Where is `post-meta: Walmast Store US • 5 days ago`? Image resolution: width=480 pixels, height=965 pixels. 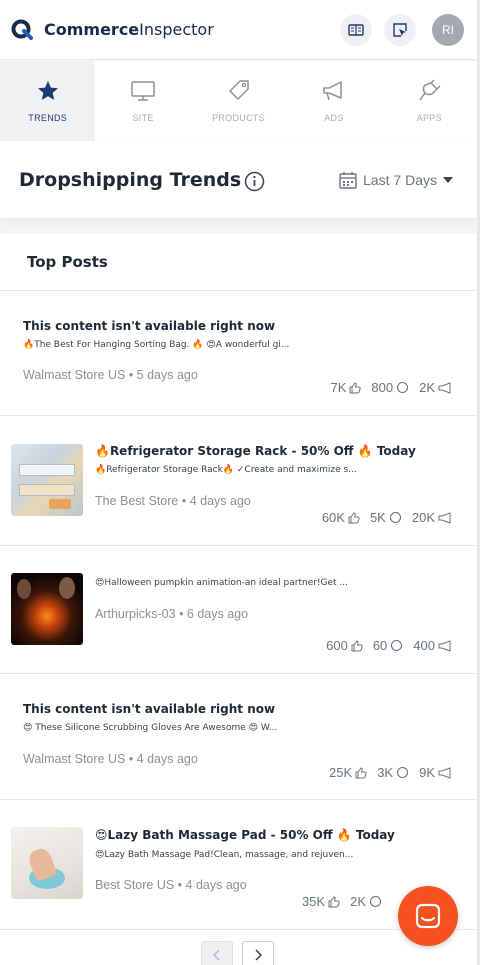 post-meta: Walmast Store US • 5 days ago is located at coordinates (110, 375).